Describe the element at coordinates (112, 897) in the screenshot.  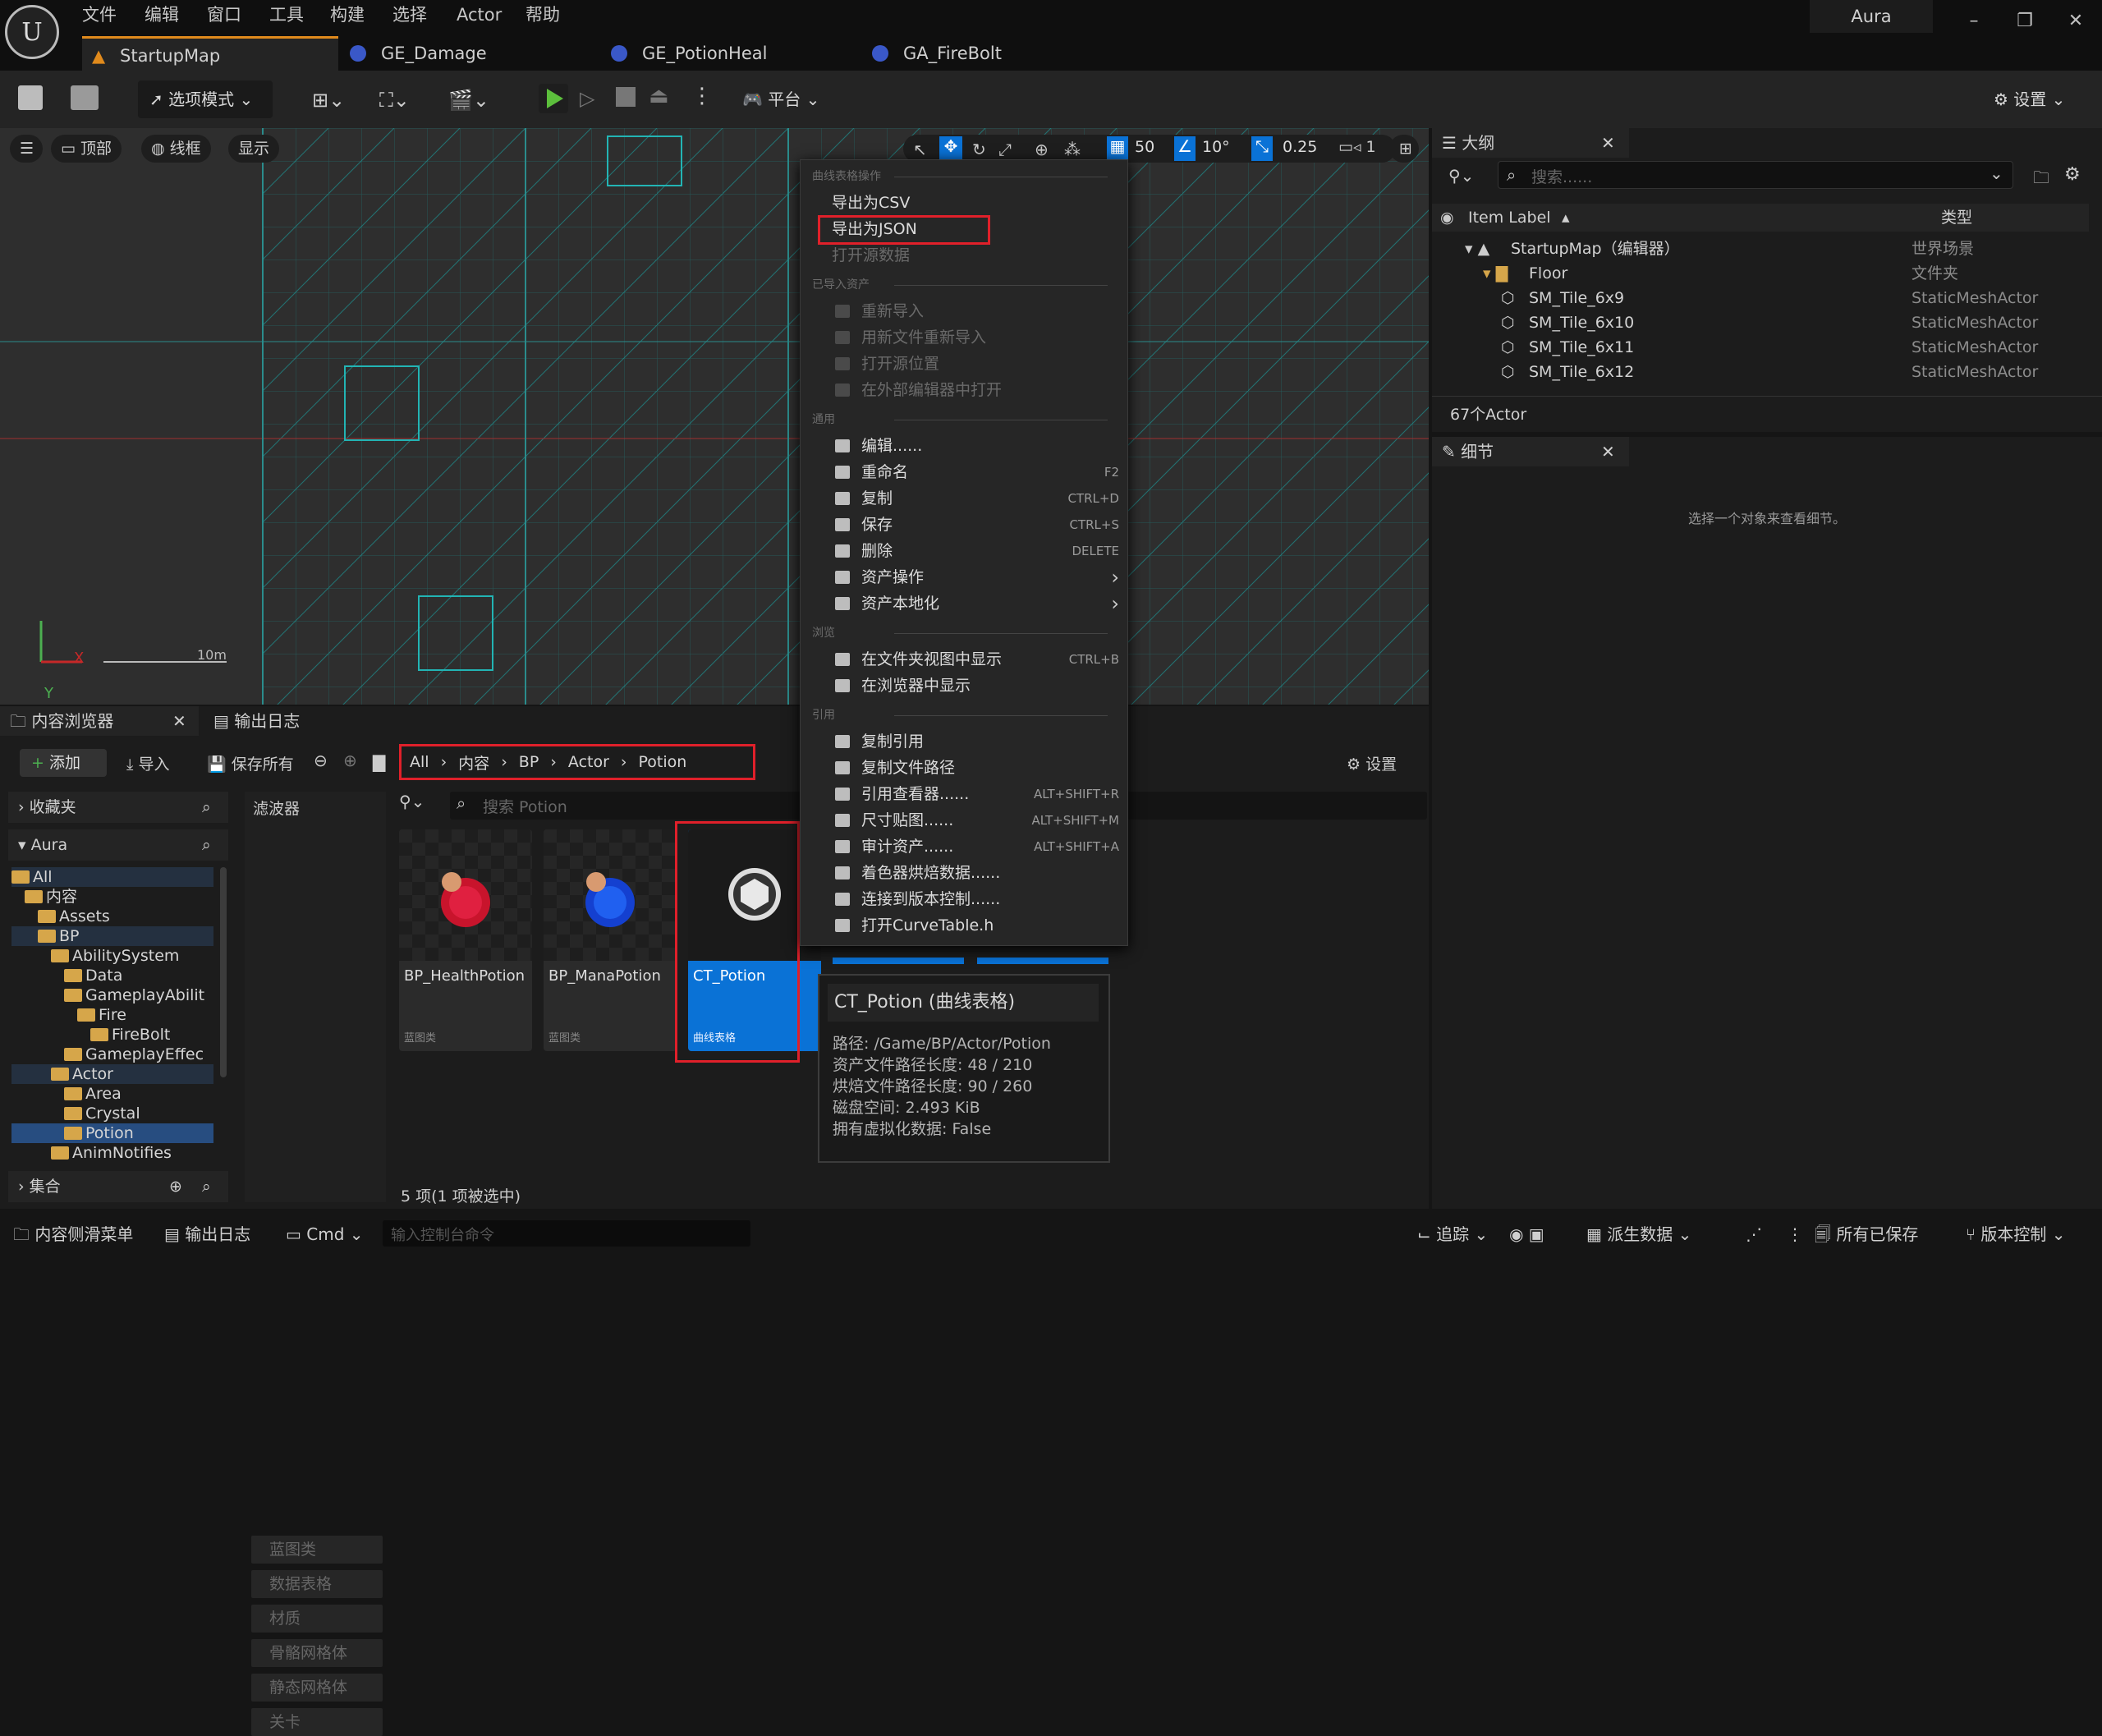
I see `folder-tree-item: 内容` at that location.